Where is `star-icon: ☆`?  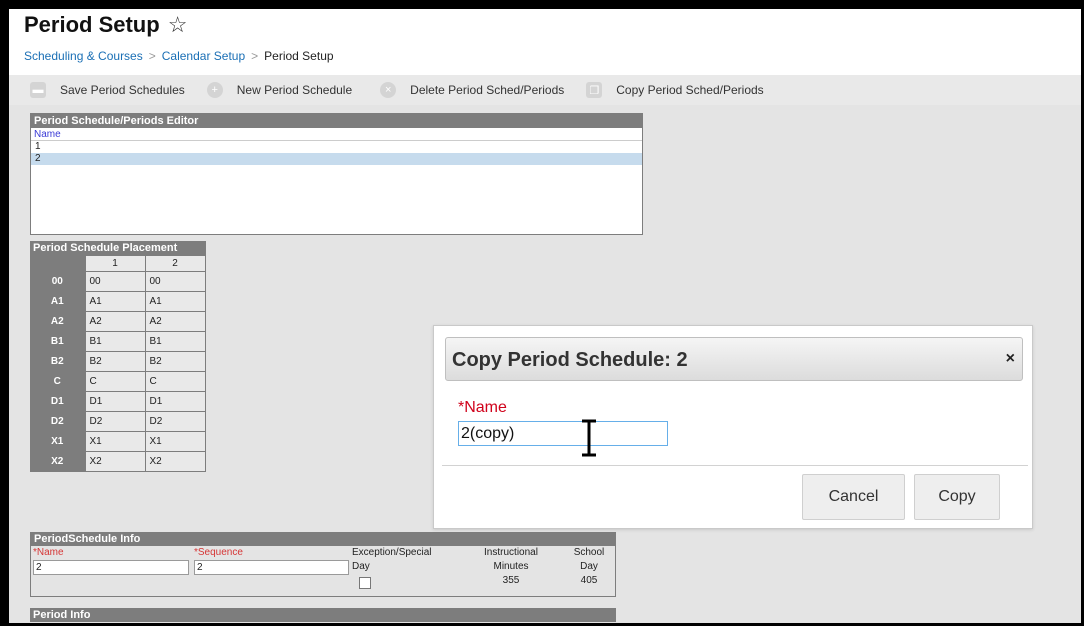
star-icon: ☆ is located at coordinates (178, 25).